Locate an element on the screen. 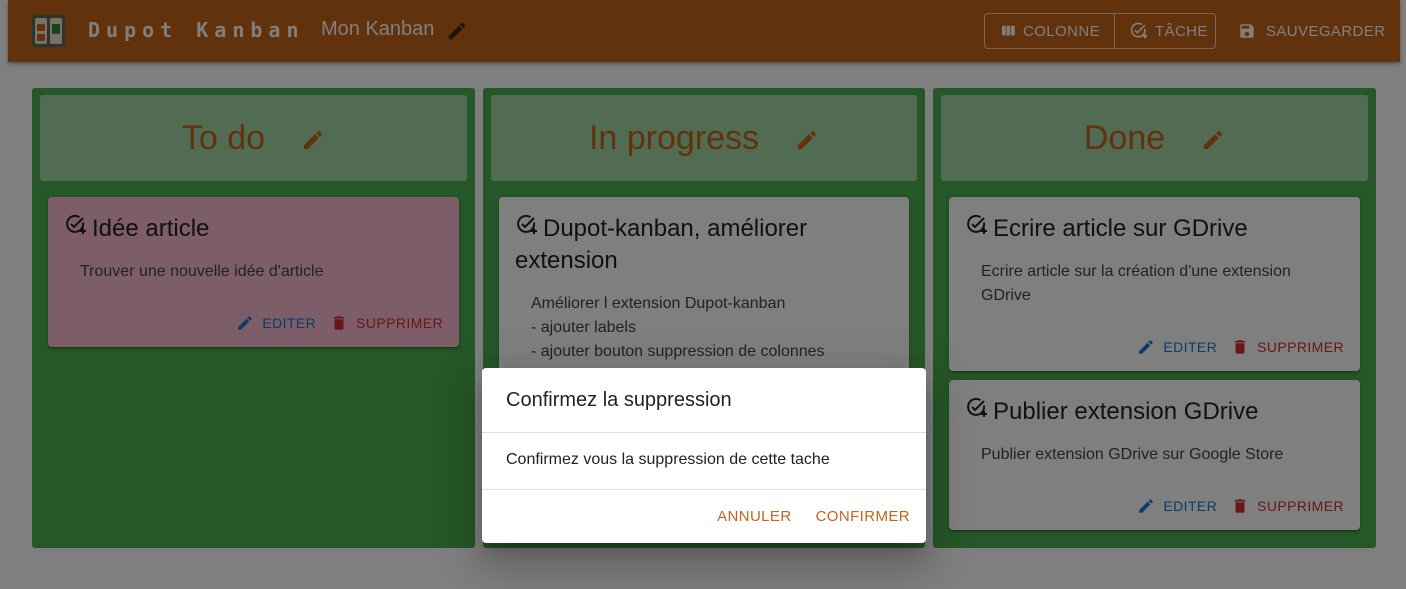 This screenshot has height=589, width=1406. confirm-button: Confirmer is located at coordinates (863, 516).